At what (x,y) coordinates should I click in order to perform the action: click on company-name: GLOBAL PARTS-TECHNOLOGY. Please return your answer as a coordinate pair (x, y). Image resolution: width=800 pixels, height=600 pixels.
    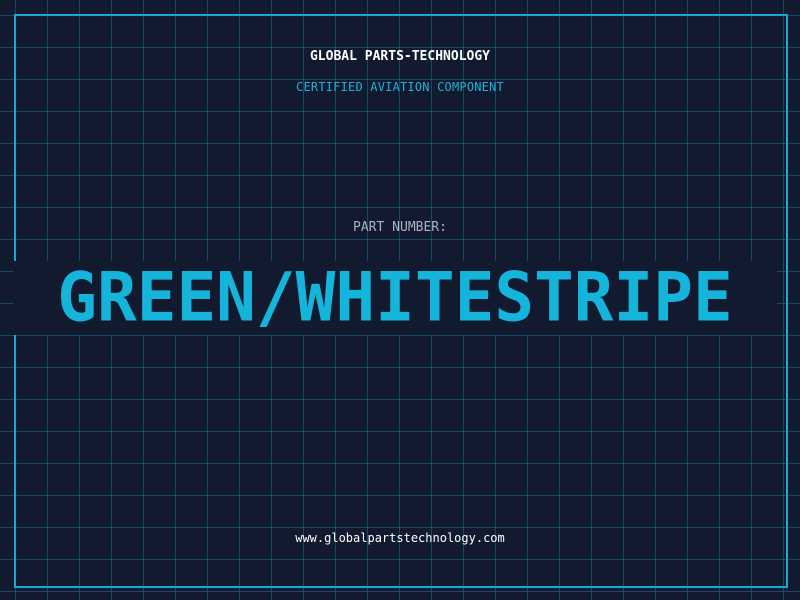
    Looking at the image, I should click on (399, 56).